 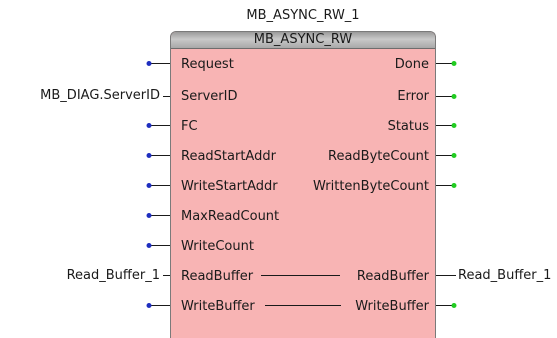 I want to click on output-dots, so click(x=454, y=184).